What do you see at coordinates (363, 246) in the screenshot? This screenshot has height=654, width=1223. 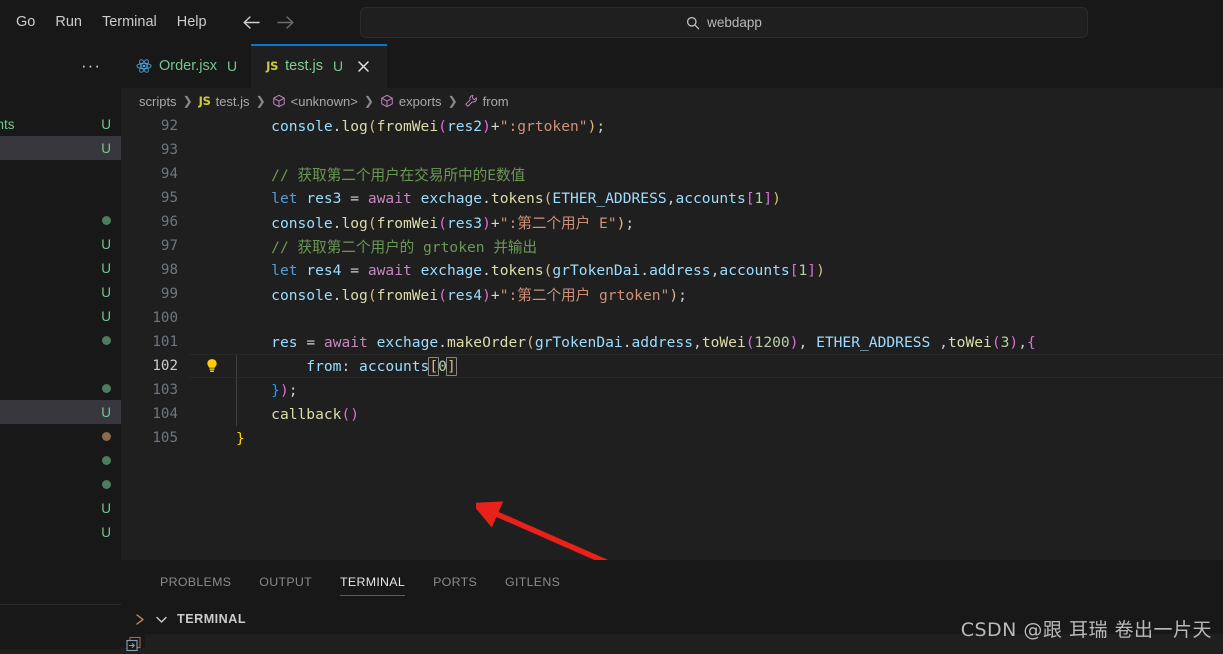 I see `code-text: // 获取第二个用户的 grtoken 并输出` at bounding box center [363, 246].